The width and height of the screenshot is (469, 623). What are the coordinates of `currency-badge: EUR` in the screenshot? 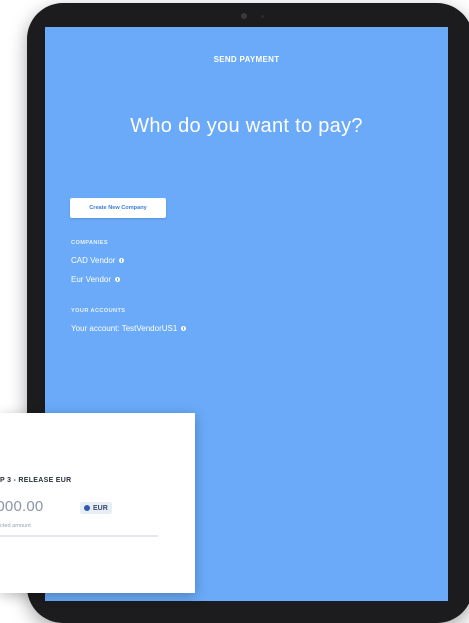 It's located at (96, 508).